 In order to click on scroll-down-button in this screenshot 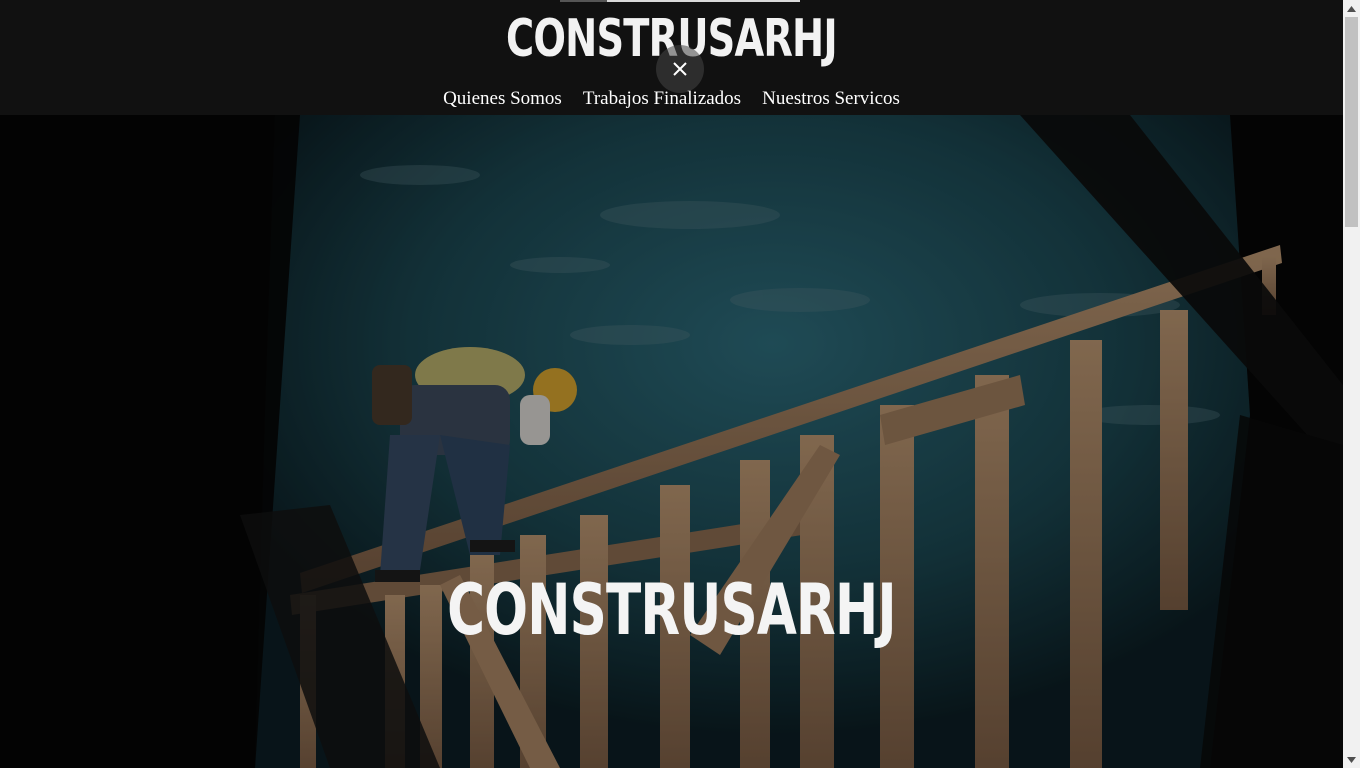, I will do `click(1351, 759)`.